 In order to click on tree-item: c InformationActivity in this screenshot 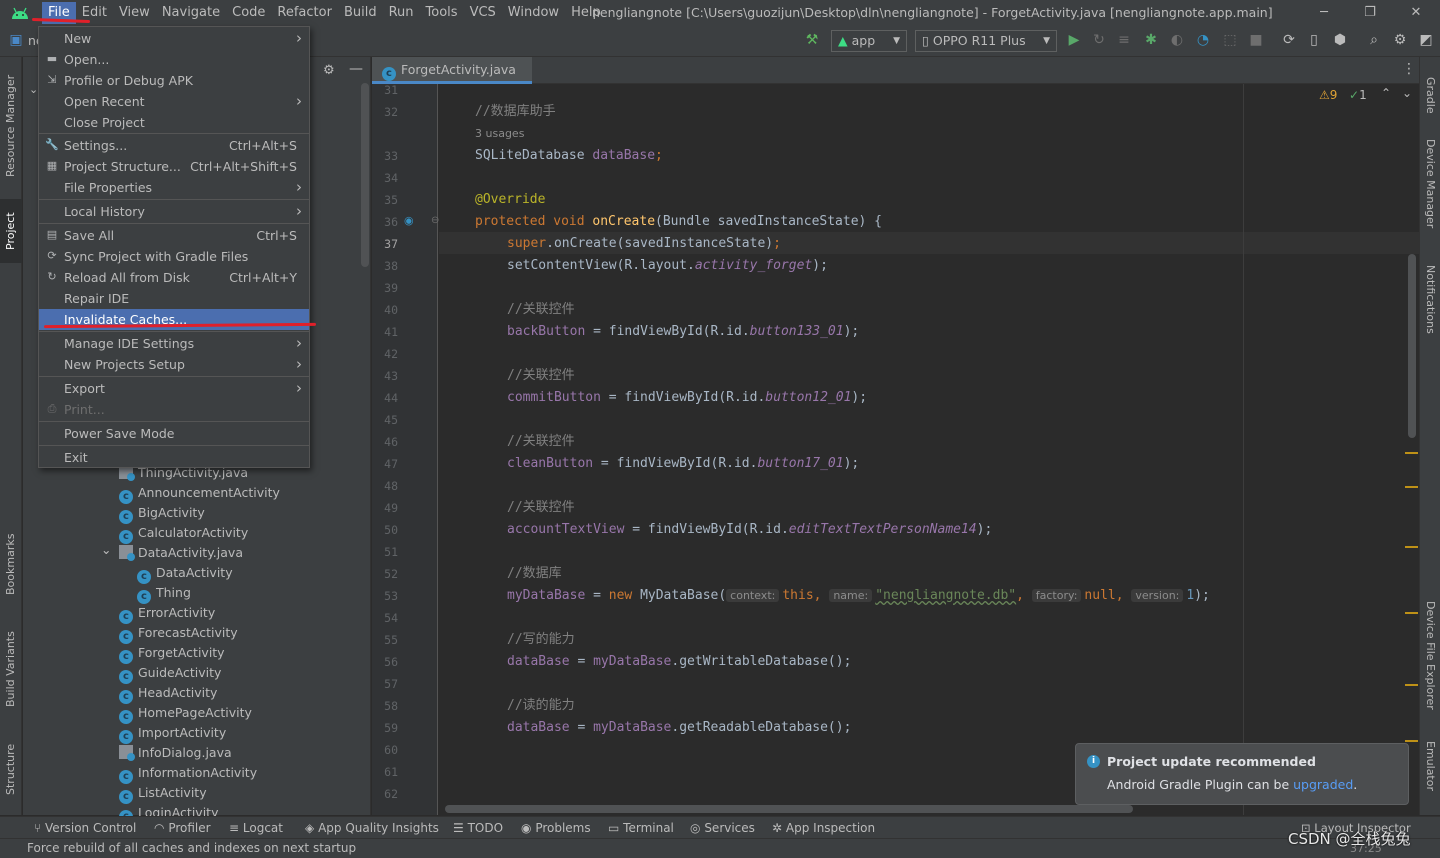, I will do `click(188, 773)`.